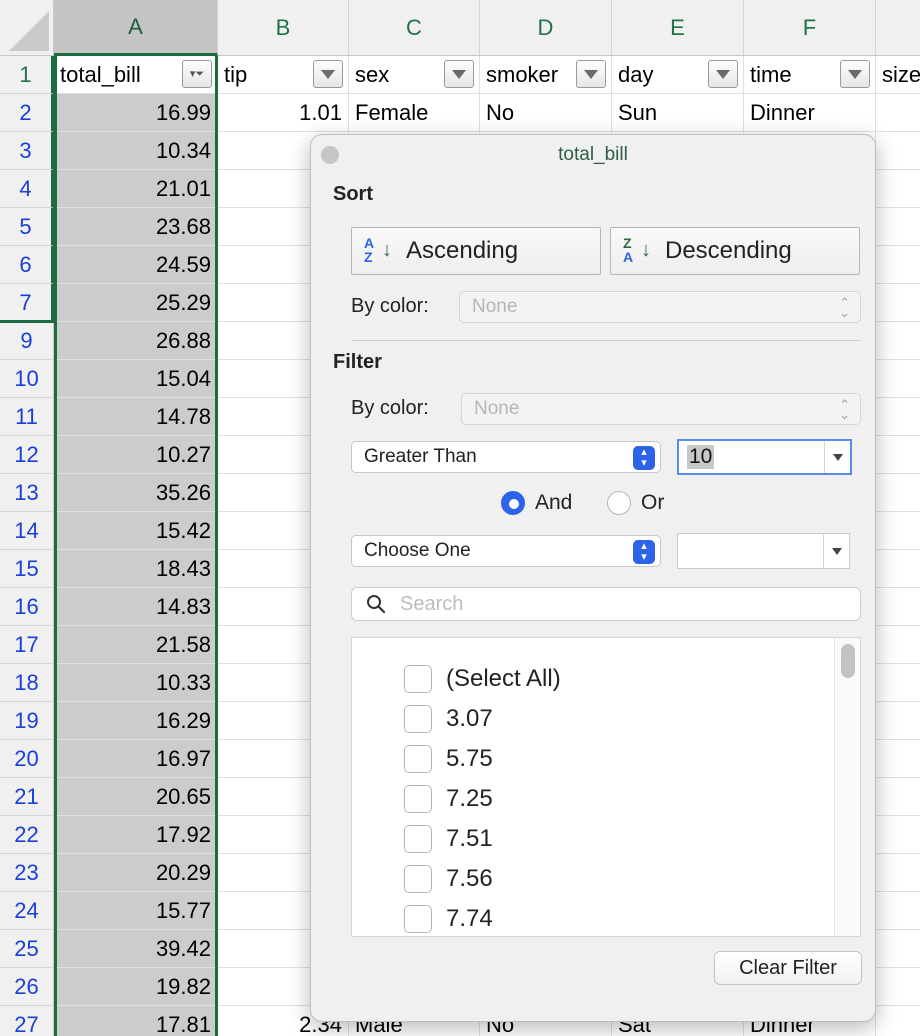 This screenshot has width=920, height=1036. Describe the element at coordinates (546, 28) in the screenshot. I see `column-header-d: D` at that location.